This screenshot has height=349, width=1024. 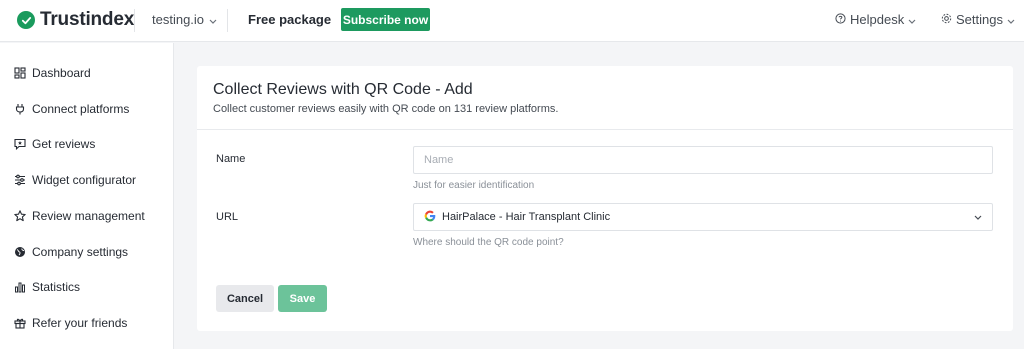 What do you see at coordinates (80, 323) in the screenshot?
I see `sidebar-item-label: Refer your friends` at bounding box center [80, 323].